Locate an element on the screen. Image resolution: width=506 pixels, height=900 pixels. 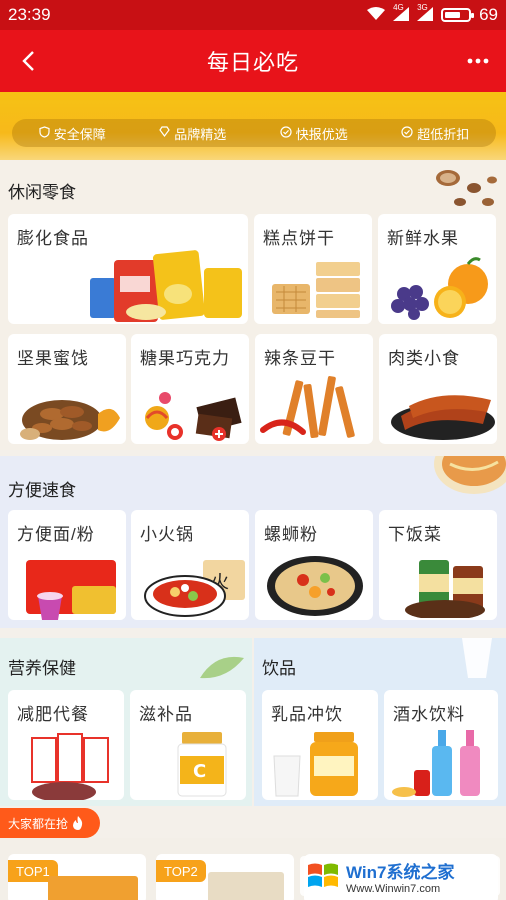
category-card-rice-dishes: 下饭菜 is located at coordinates (438, 565).